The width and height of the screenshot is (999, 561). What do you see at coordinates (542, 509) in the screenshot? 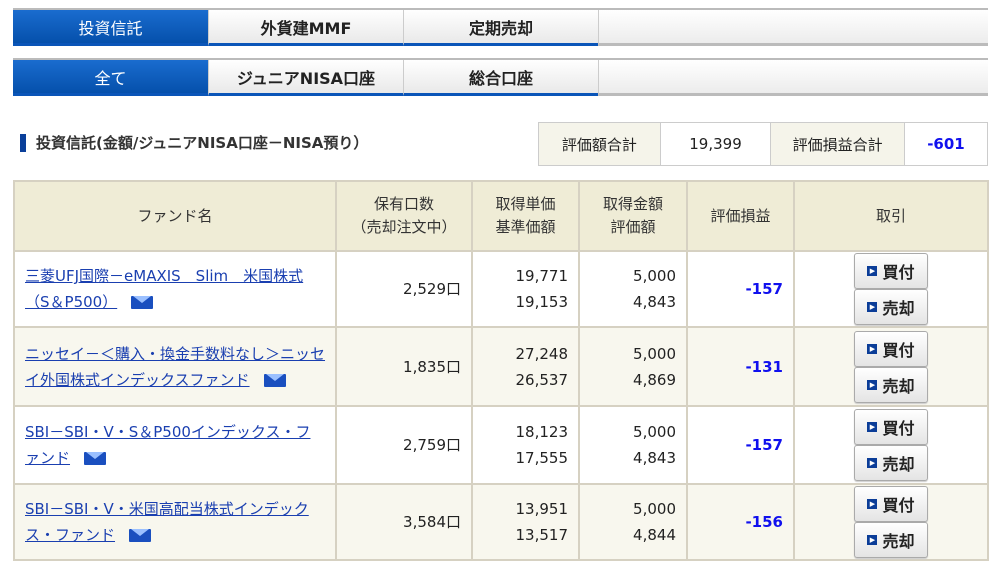
I see `cost-price: 13,951` at bounding box center [542, 509].